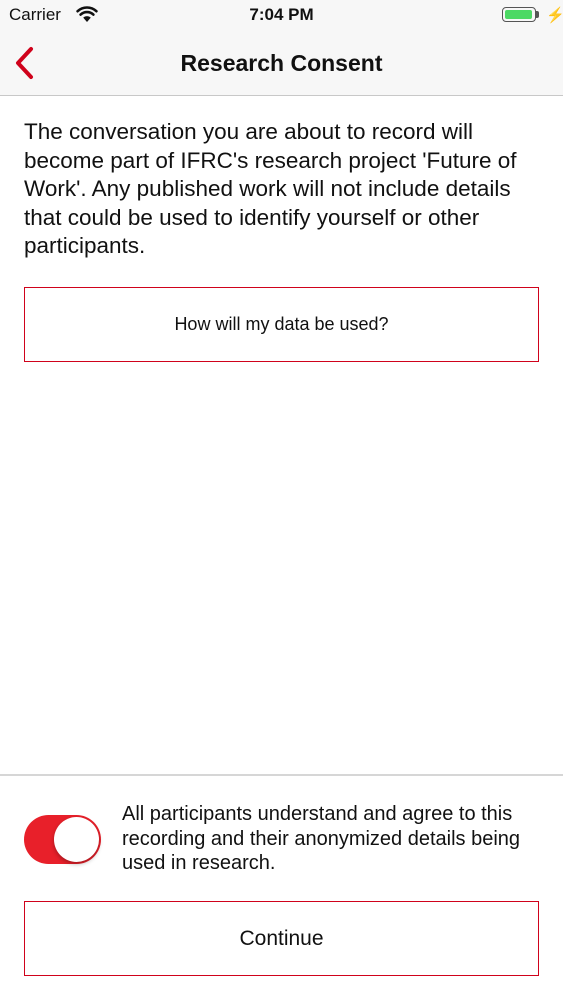  I want to click on page-title: Research Consent, so click(281, 63).